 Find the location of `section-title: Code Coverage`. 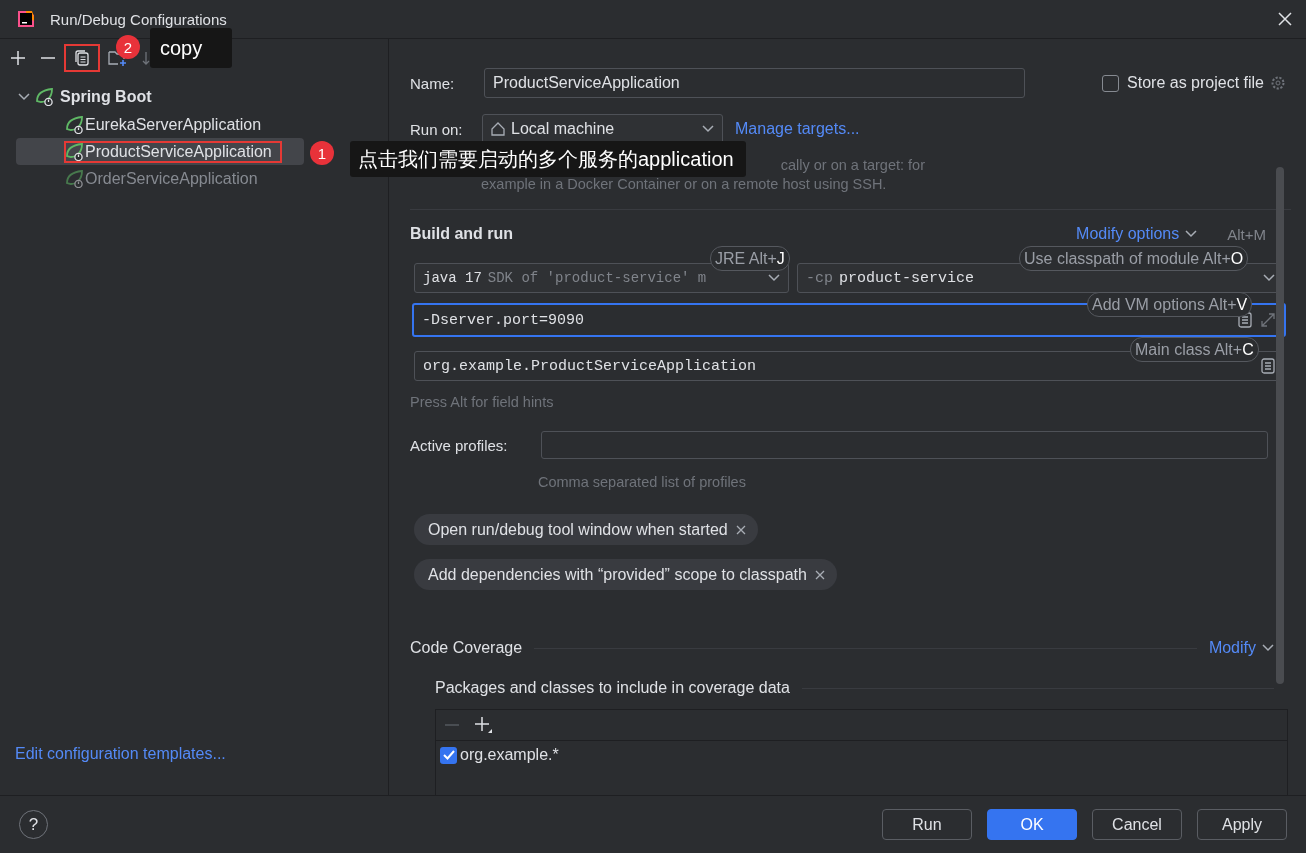

section-title: Code Coverage is located at coordinates (466, 648).